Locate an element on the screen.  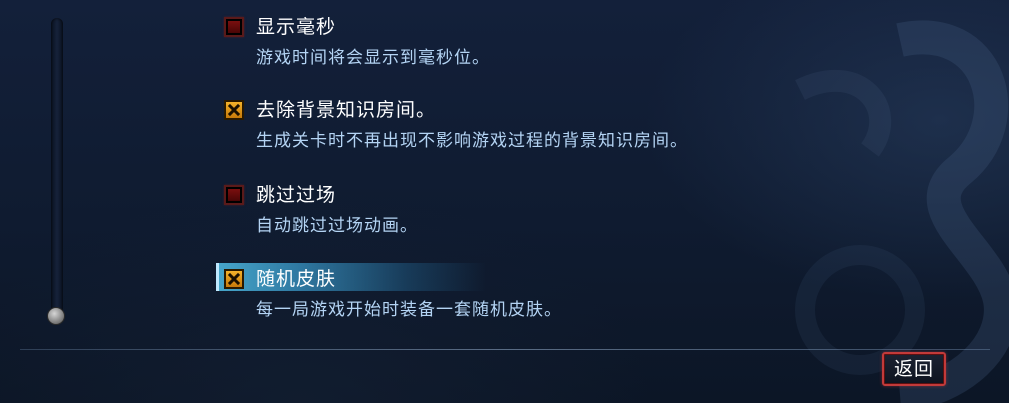
option-skip-cutscenes: 跳过过场 自动跳过过场动画。 is located at coordinates (528, 221).